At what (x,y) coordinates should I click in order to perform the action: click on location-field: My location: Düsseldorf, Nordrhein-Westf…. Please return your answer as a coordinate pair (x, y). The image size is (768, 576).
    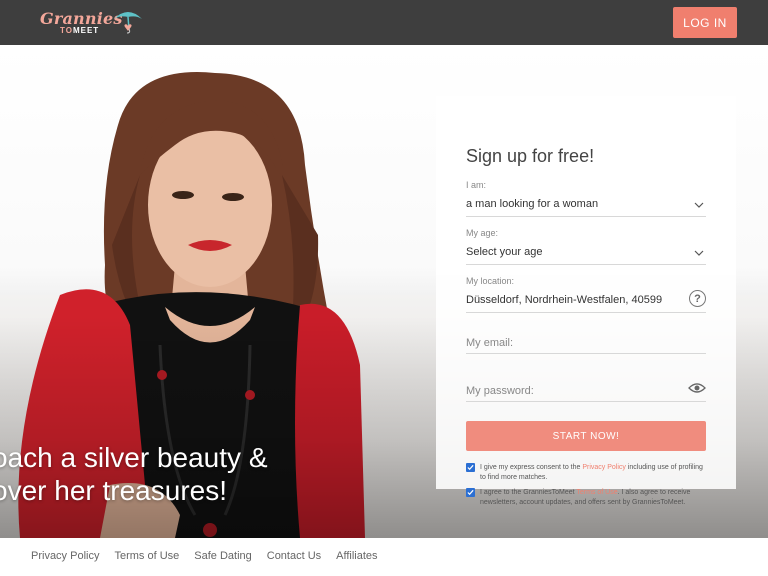
    Looking at the image, I should click on (586, 294).